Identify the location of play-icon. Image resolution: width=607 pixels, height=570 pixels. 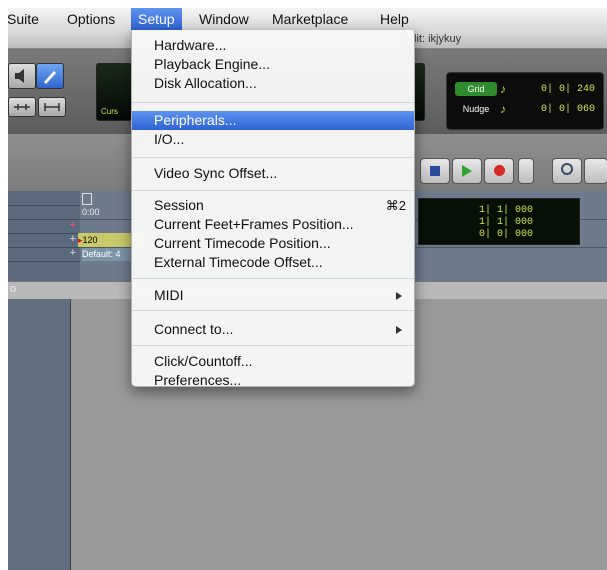
(467, 171).